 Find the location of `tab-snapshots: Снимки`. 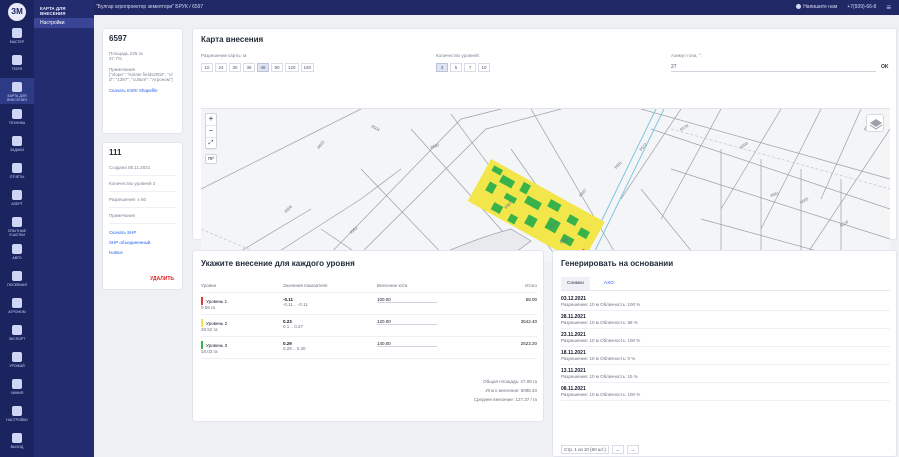

tab-snapshots: Снимки is located at coordinates (575, 283).